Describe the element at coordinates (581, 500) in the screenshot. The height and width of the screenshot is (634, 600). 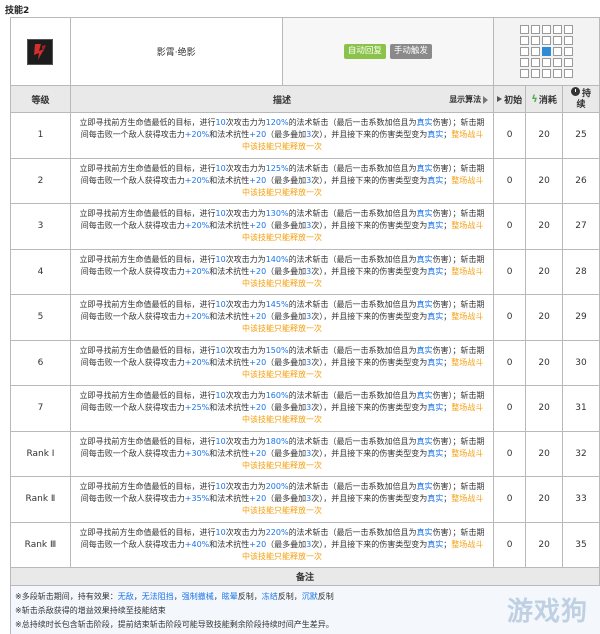
I see `row-duration: 33` at that location.